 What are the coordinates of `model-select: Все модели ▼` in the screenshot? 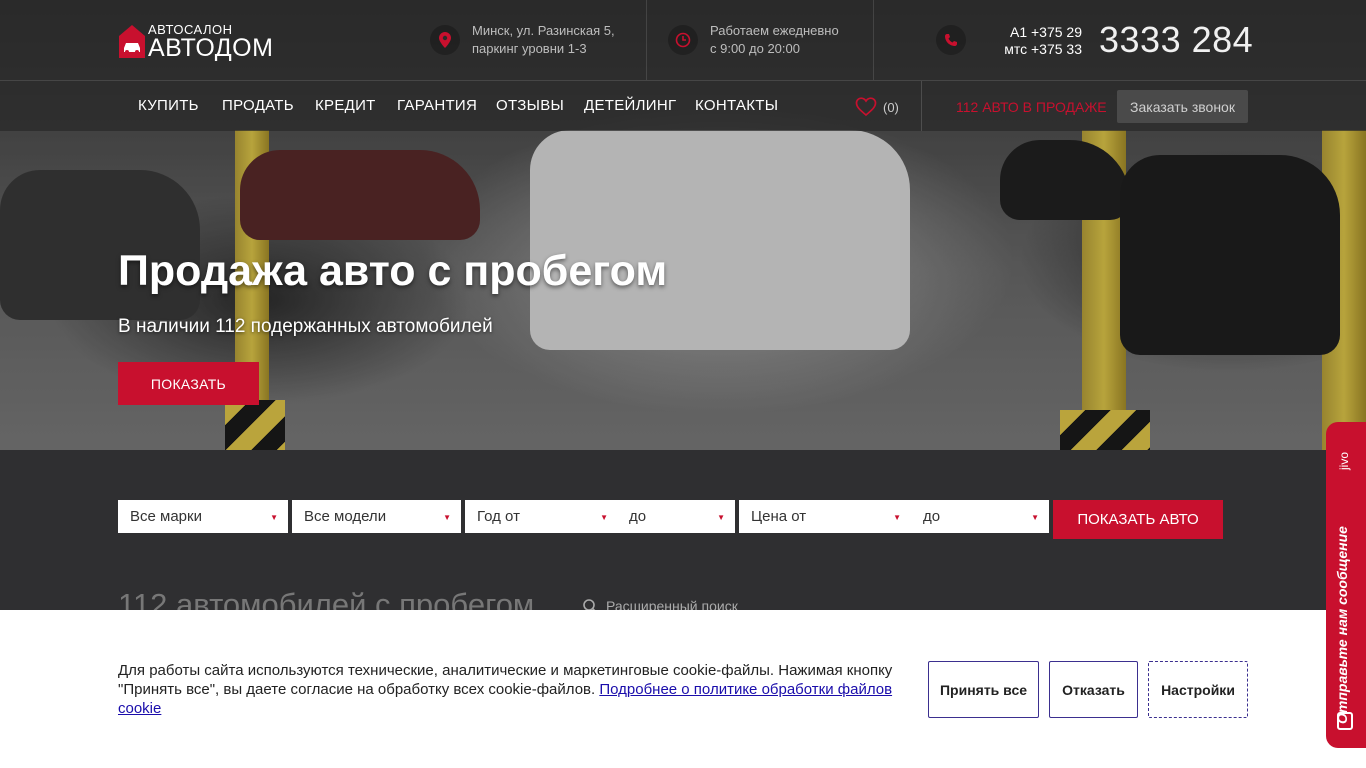 It's located at (376, 516).